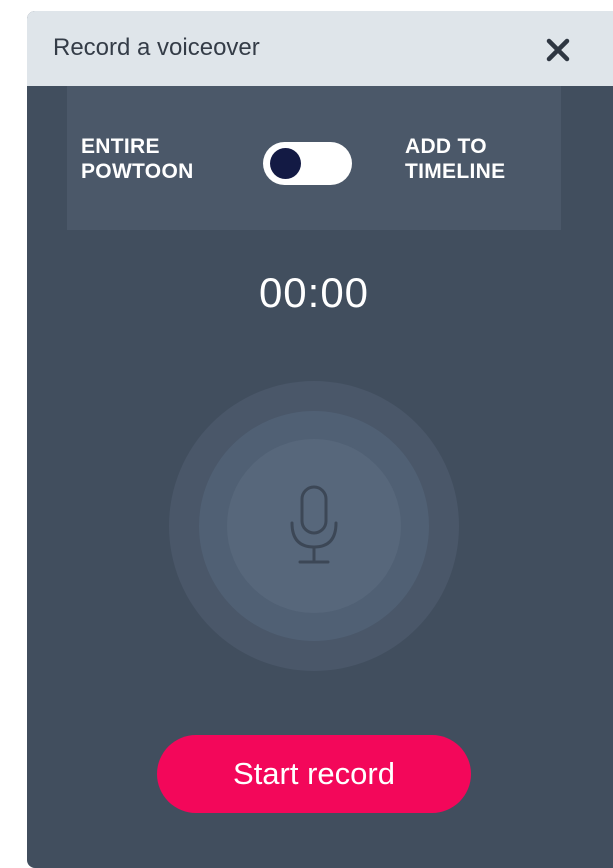 This screenshot has height=868, width=613. I want to click on start-record-button: Start record, so click(314, 774).